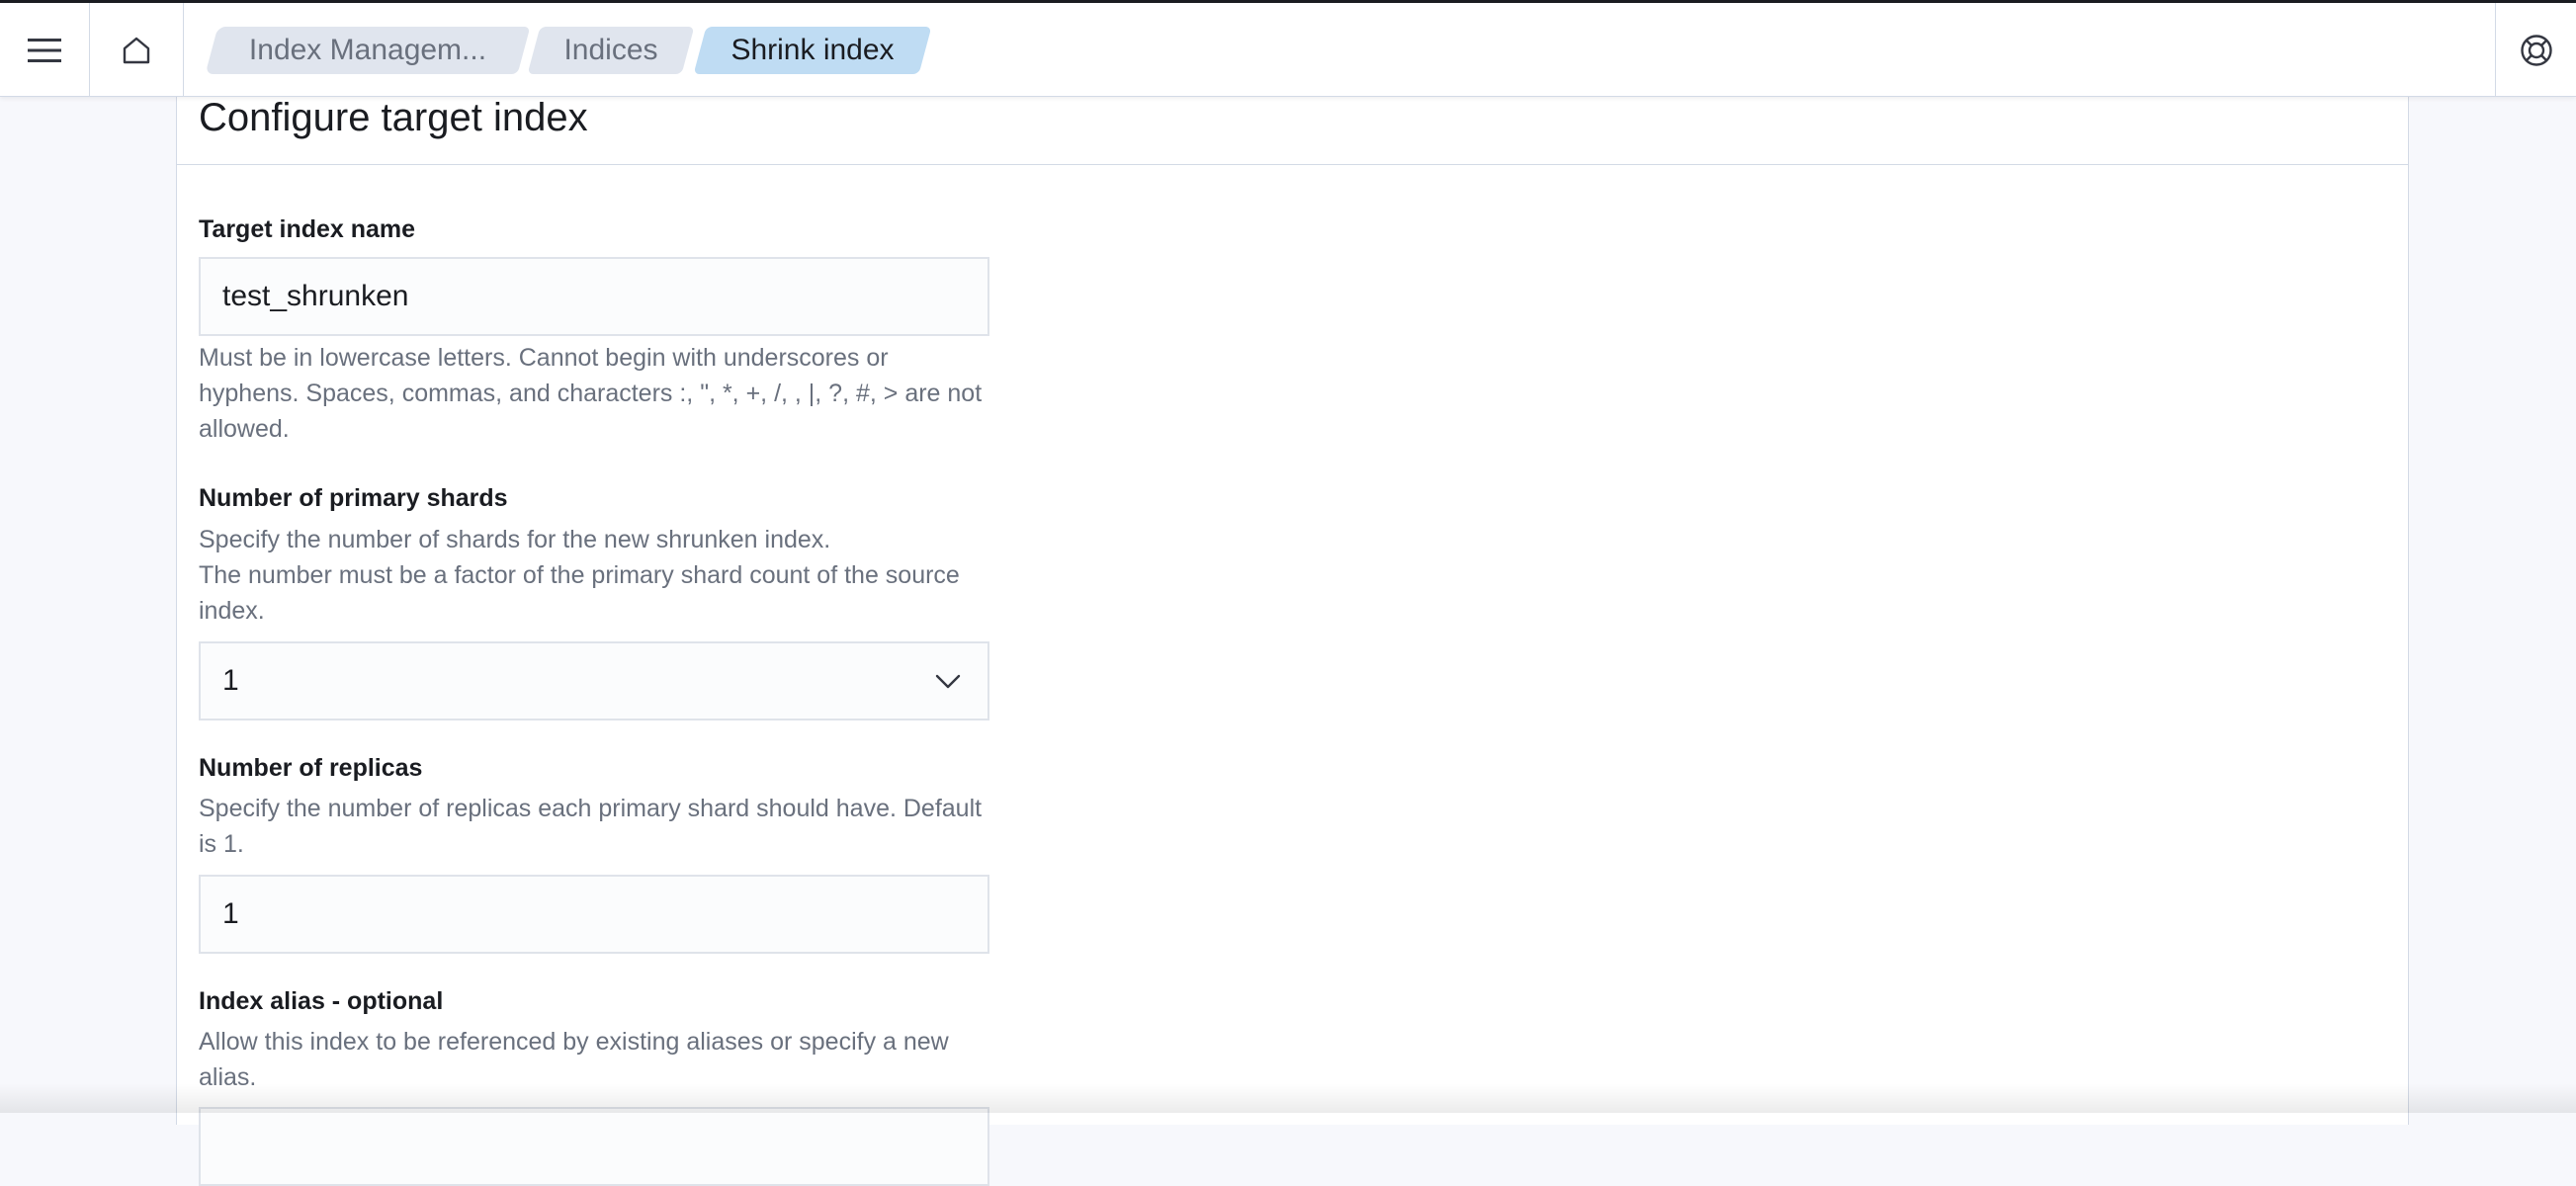 The height and width of the screenshot is (1186, 2576). What do you see at coordinates (244, 429) in the screenshot?
I see `help-line: allowed.` at bounding box center [244, 429].